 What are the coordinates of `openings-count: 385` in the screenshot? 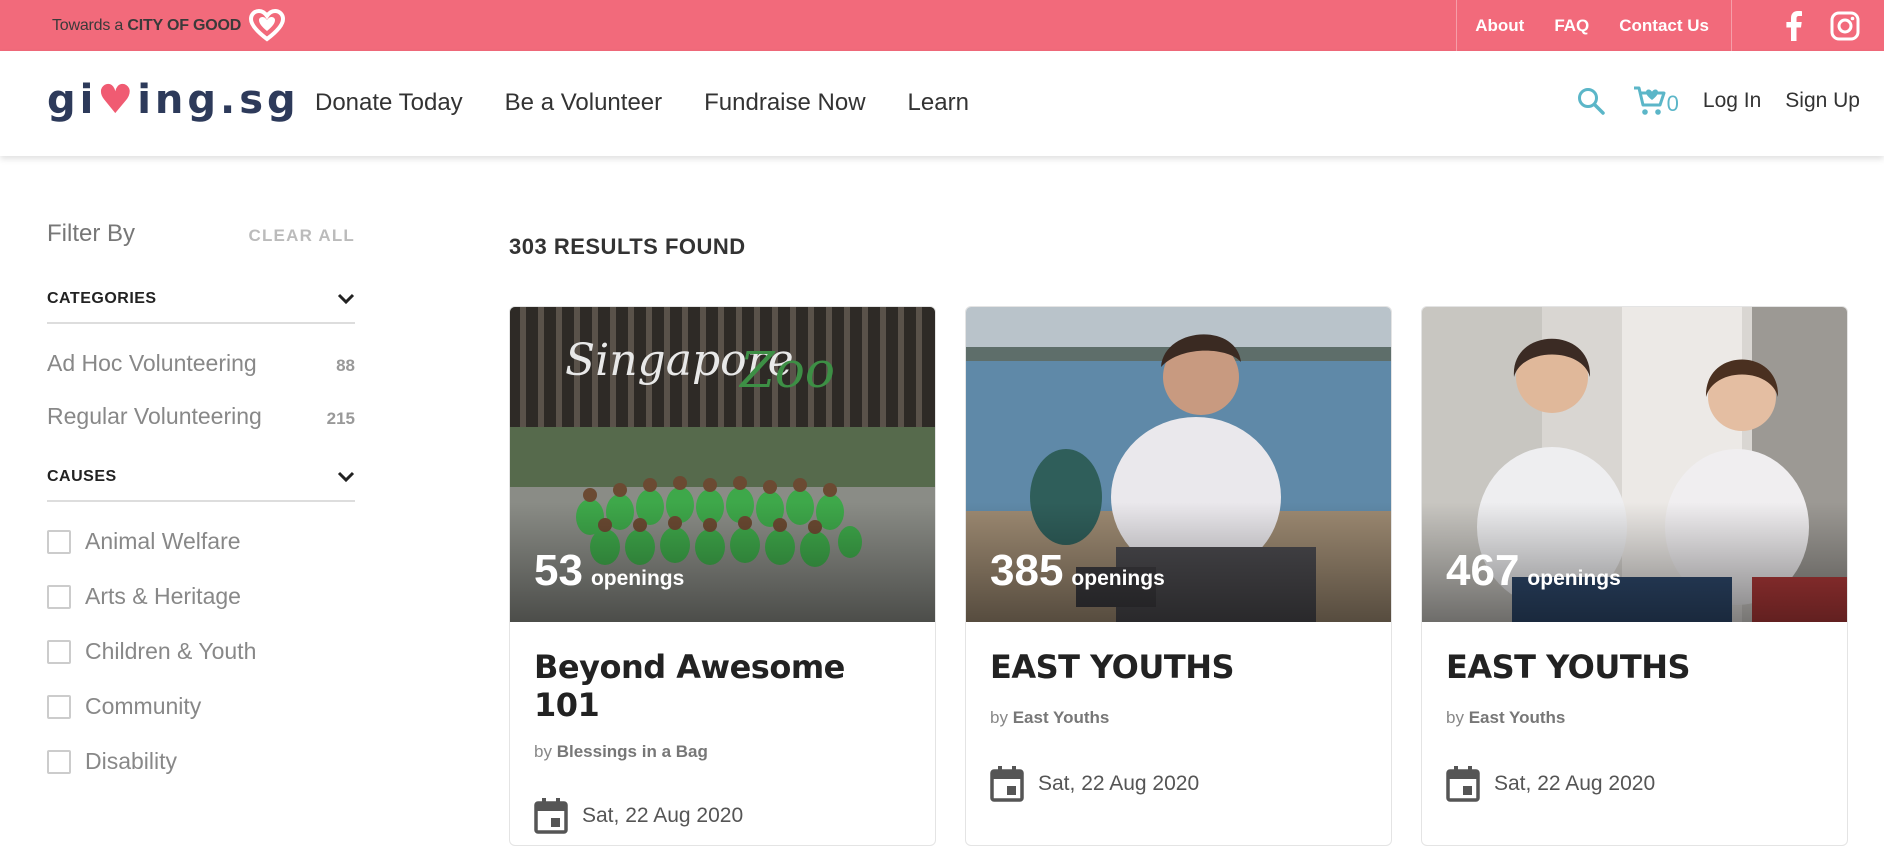 It's located at (1027, 570).